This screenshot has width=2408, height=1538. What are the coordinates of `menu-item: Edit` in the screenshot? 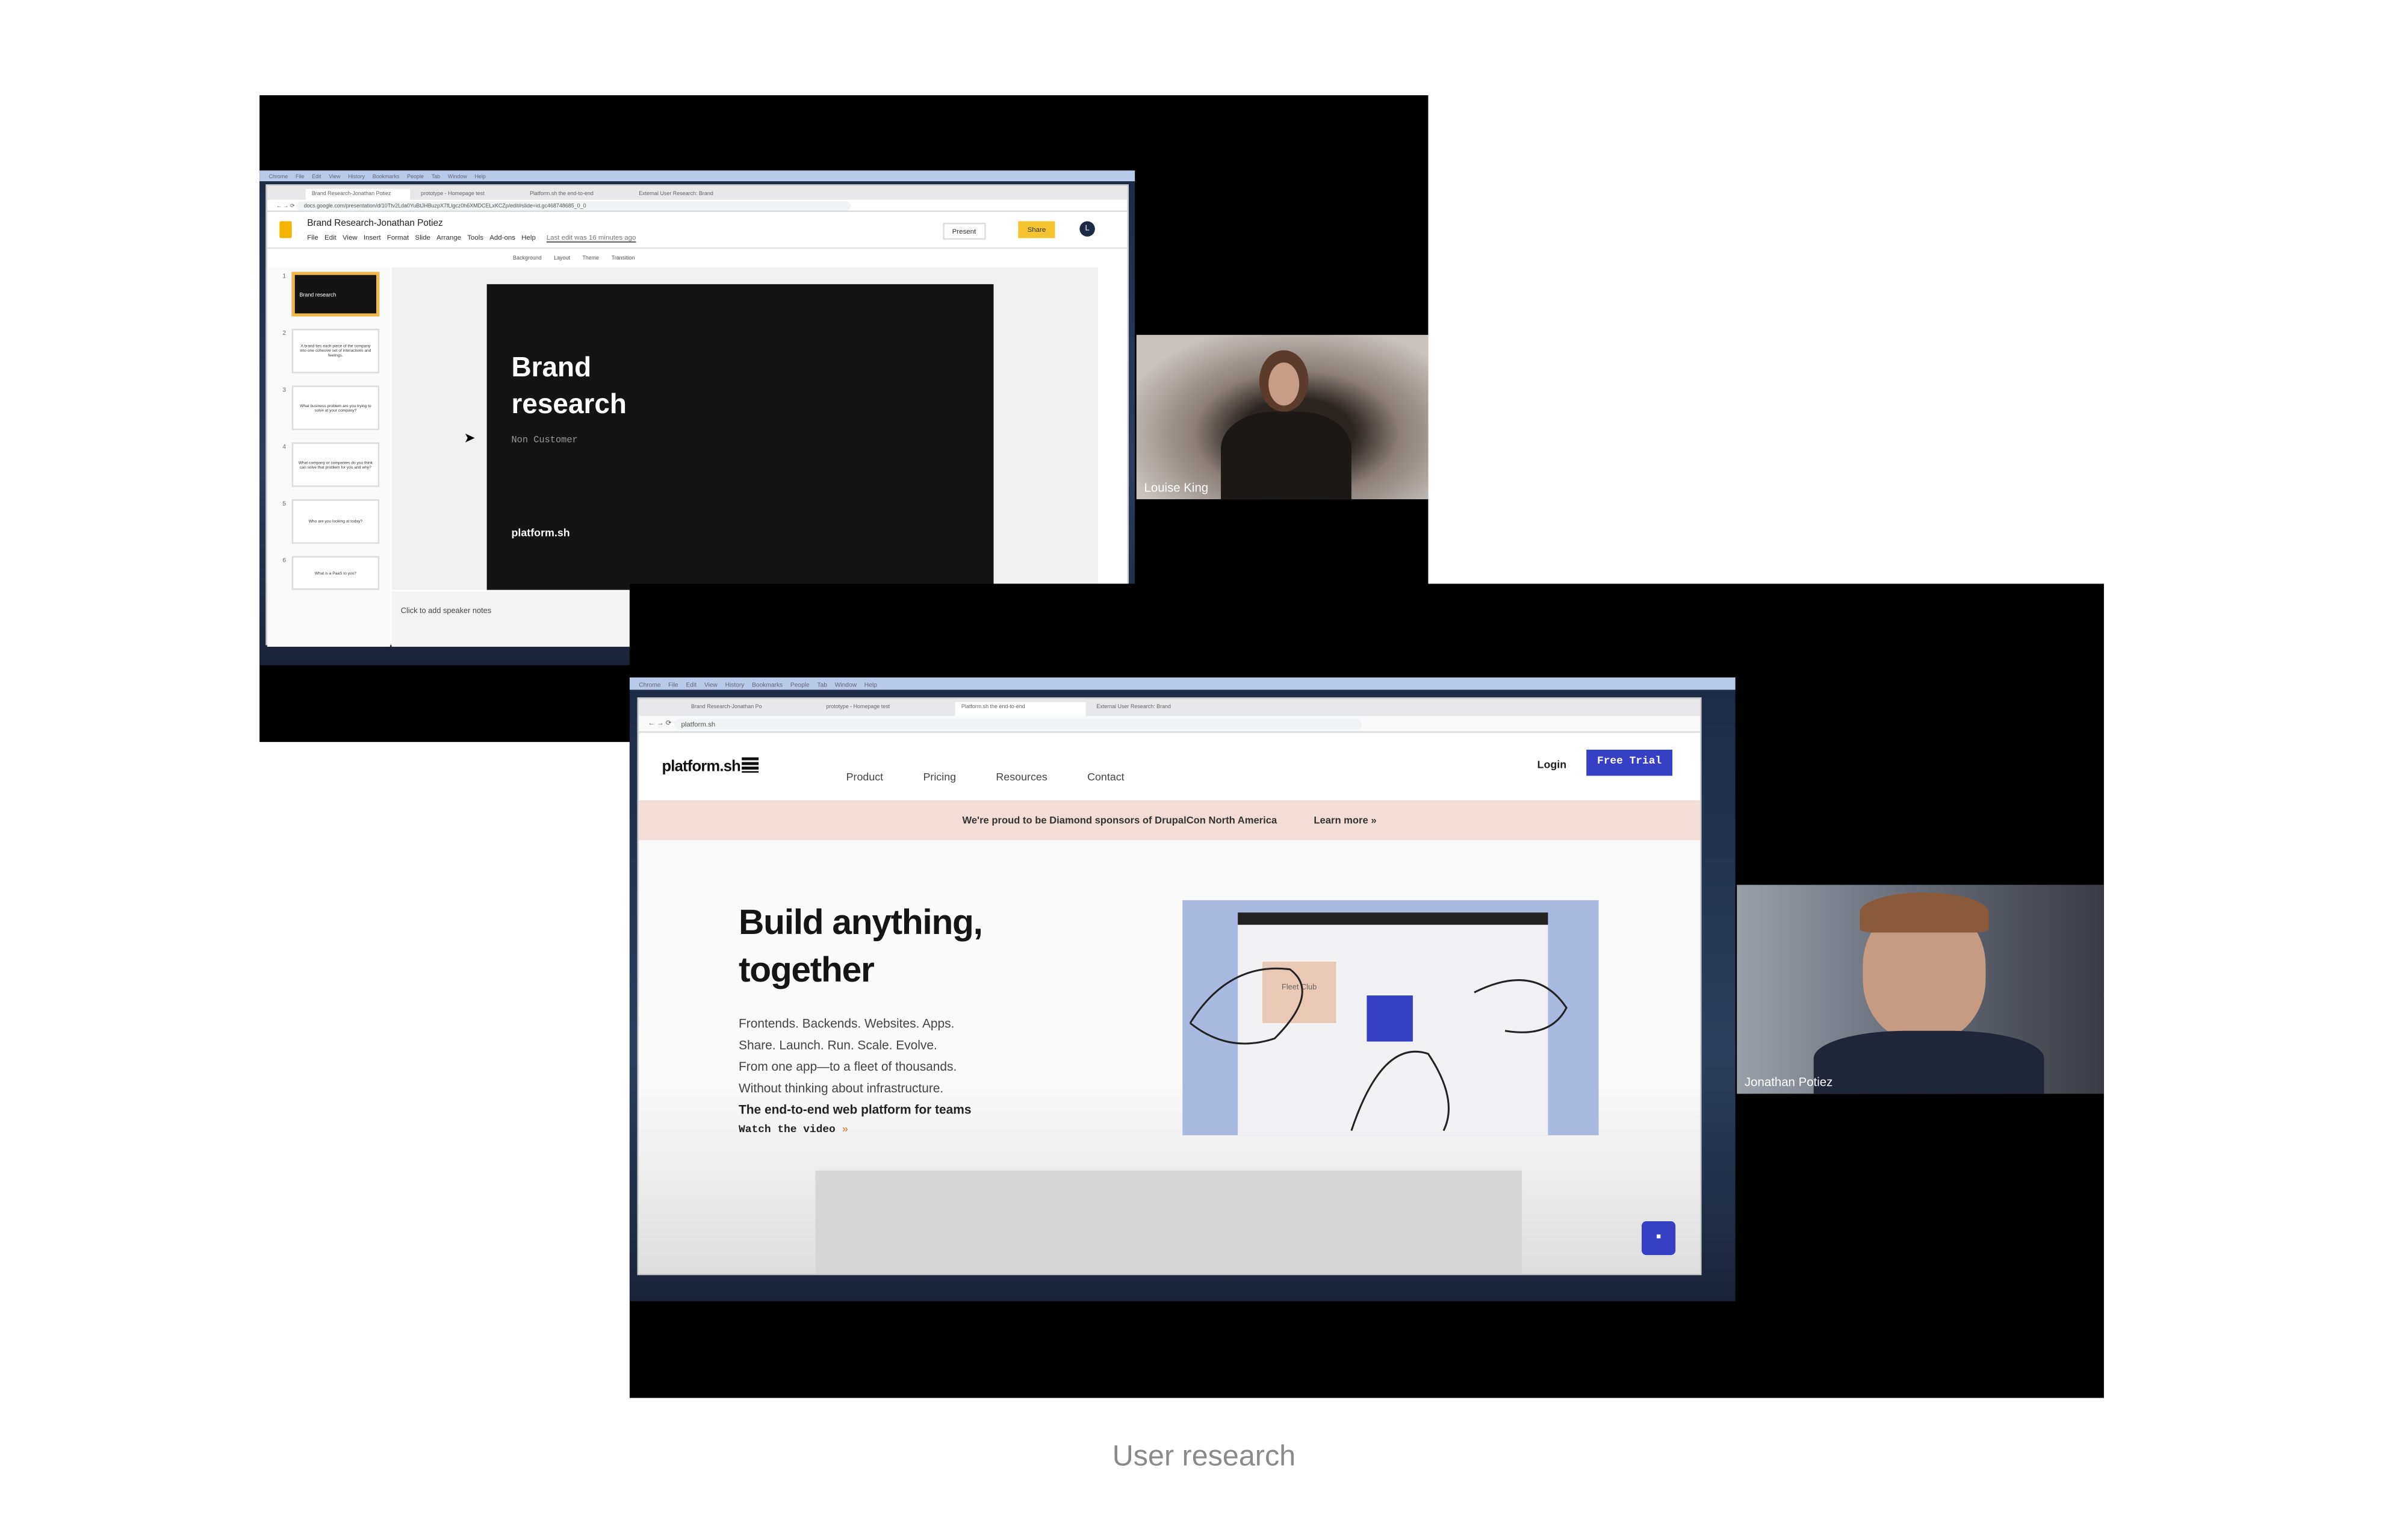 It's located at (316, 175).